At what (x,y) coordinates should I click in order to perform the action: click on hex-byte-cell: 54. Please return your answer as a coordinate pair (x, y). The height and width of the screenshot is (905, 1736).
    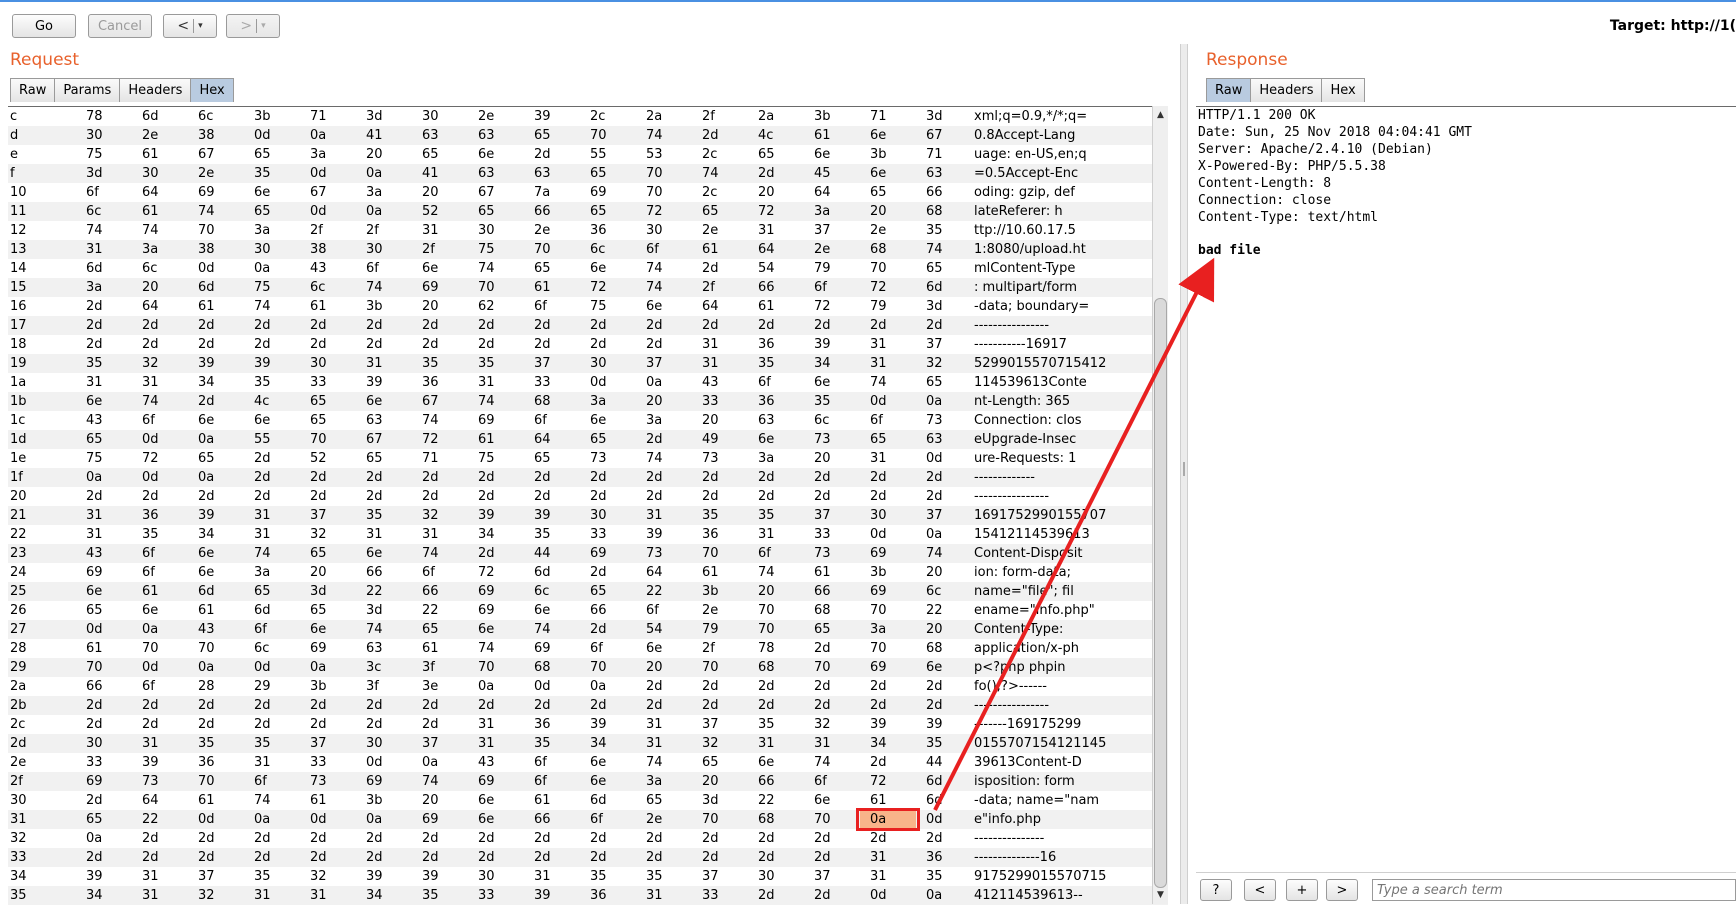
    Looking at the image, I should click on (766, 268).